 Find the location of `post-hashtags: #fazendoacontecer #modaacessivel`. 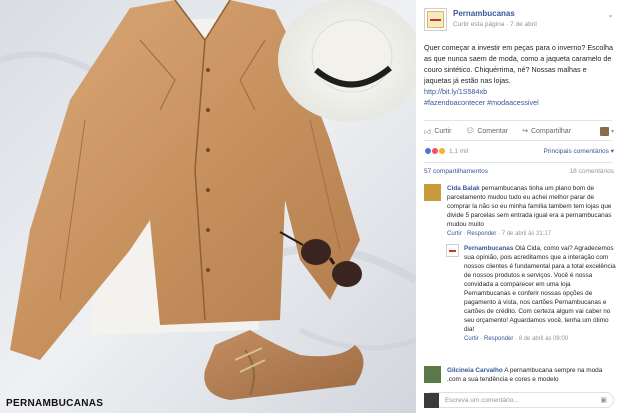

post-hashtags: #fazendoacontecer #modaacessivel is located at coordinates (519, 102).